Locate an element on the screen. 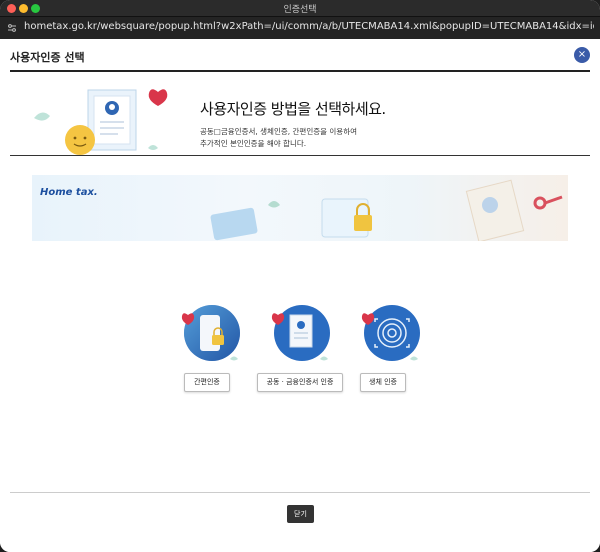 Image resolution: width=600 pixels, height=552 pixels. popup-header: 사용자인증 선택 × is located at coordinates (300, 55).